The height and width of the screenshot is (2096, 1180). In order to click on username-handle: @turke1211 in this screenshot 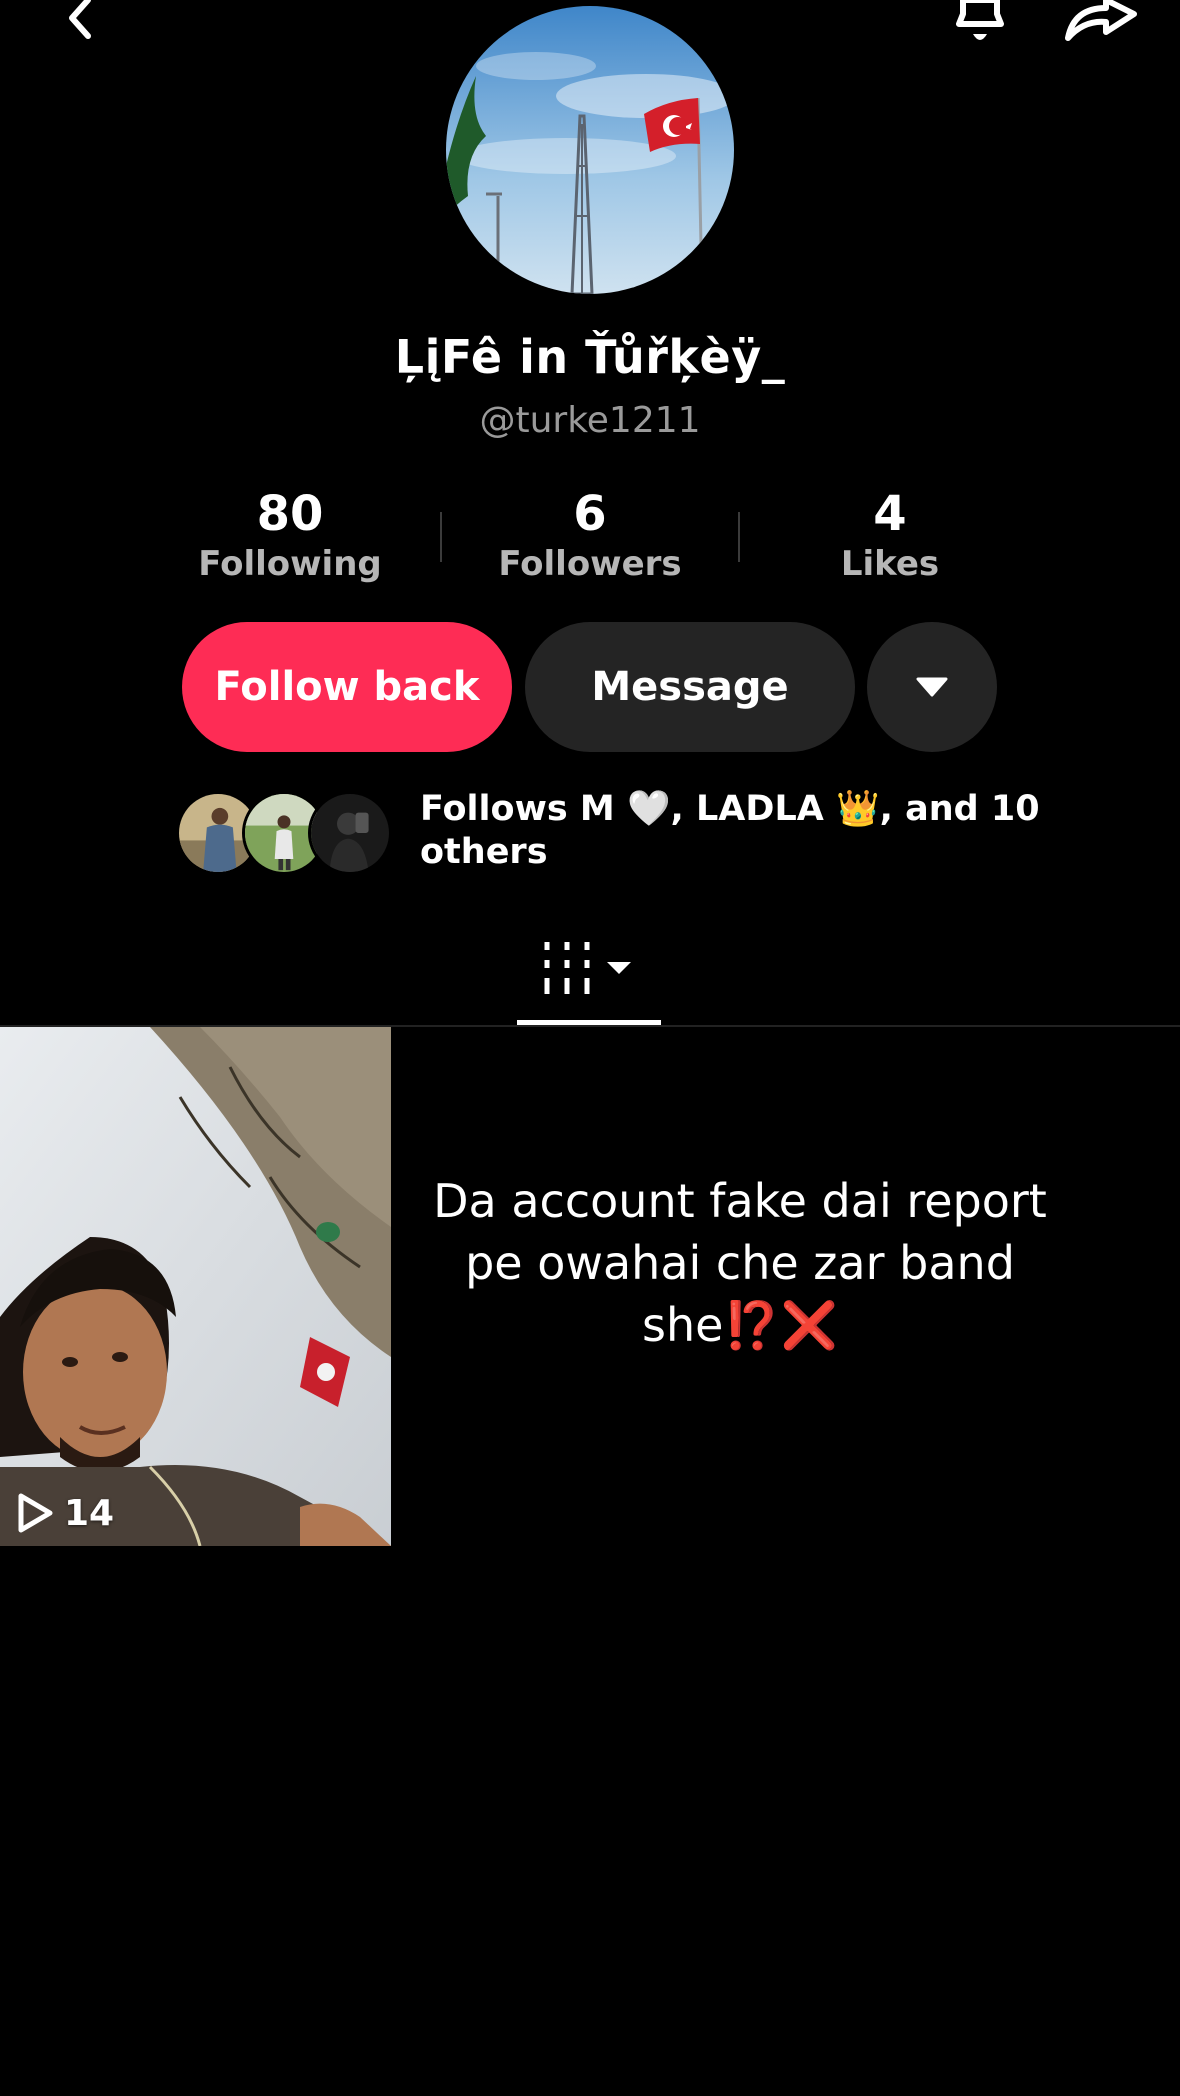, I will do `click(590, 420)`.